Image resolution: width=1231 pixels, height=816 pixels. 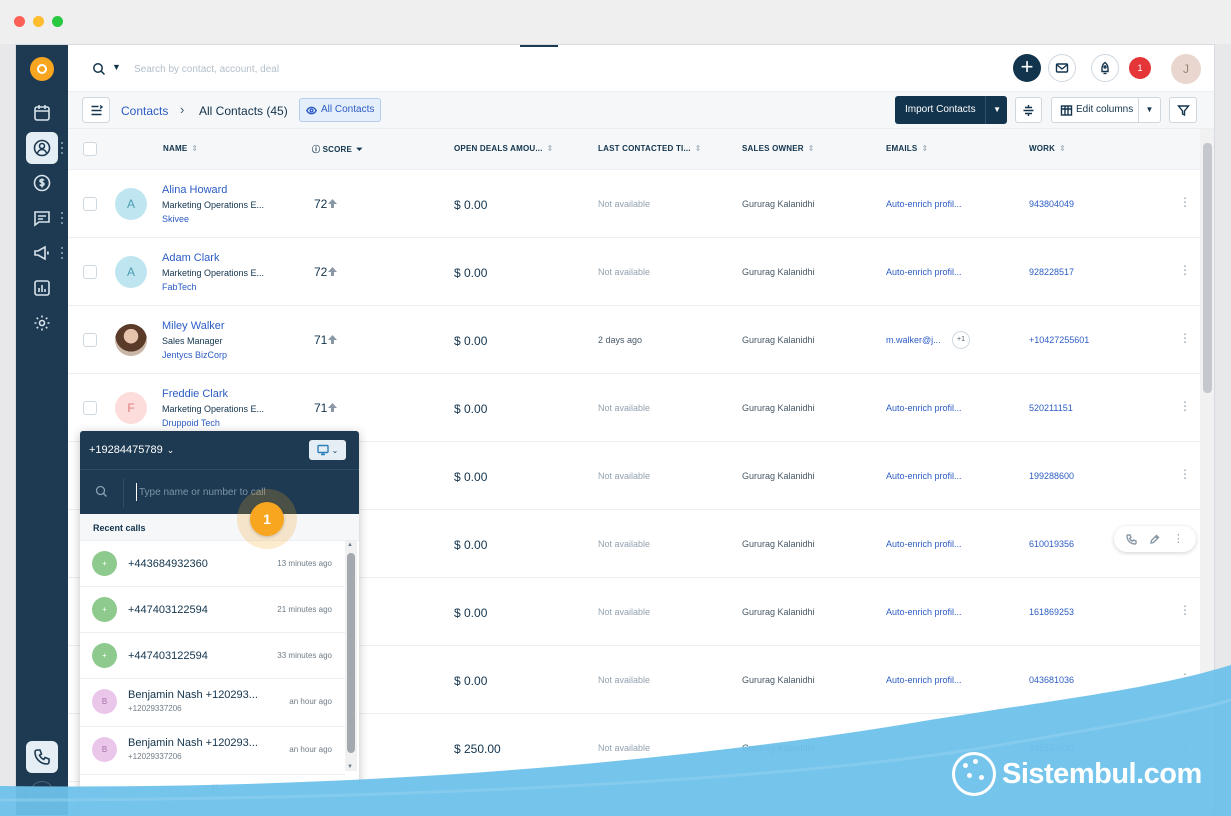 I want to click on dialer-search-input, so click(x=236, y=492).